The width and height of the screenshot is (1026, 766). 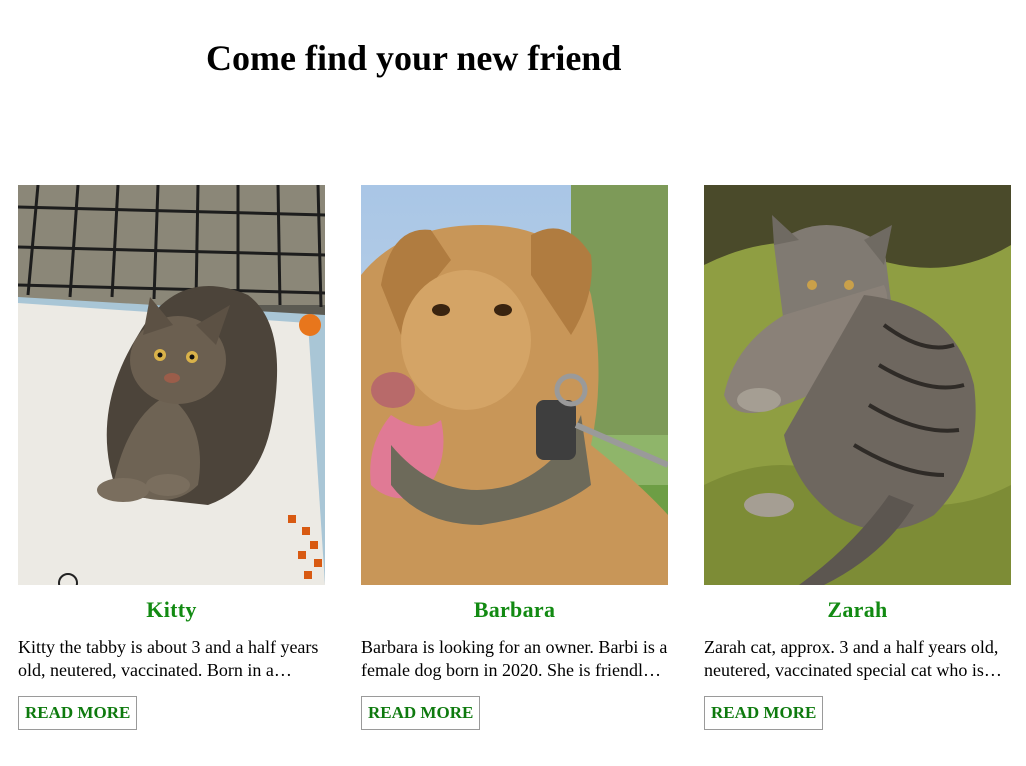 What do you see at coordinates (857, 609) in the screenshot?
I see `pet-name: Zarah` at bounding box center [857, 609].